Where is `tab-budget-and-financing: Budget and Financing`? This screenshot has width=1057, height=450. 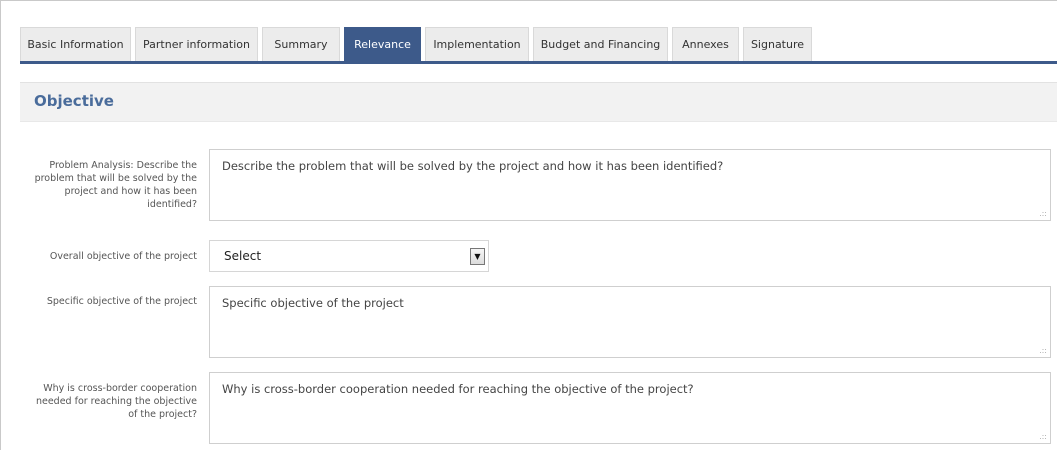
tab-budget-and-financing: Budget and Financing is located at coordinates (600, 44).